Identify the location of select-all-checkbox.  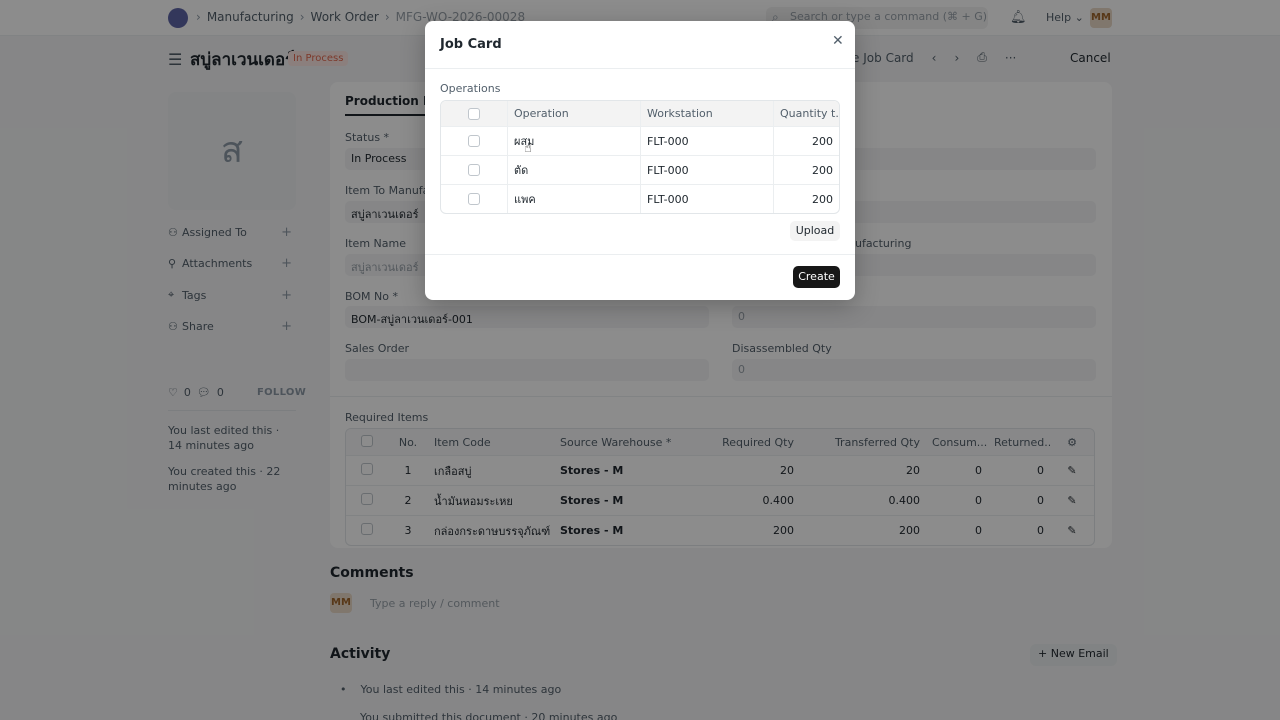
(474, 113).